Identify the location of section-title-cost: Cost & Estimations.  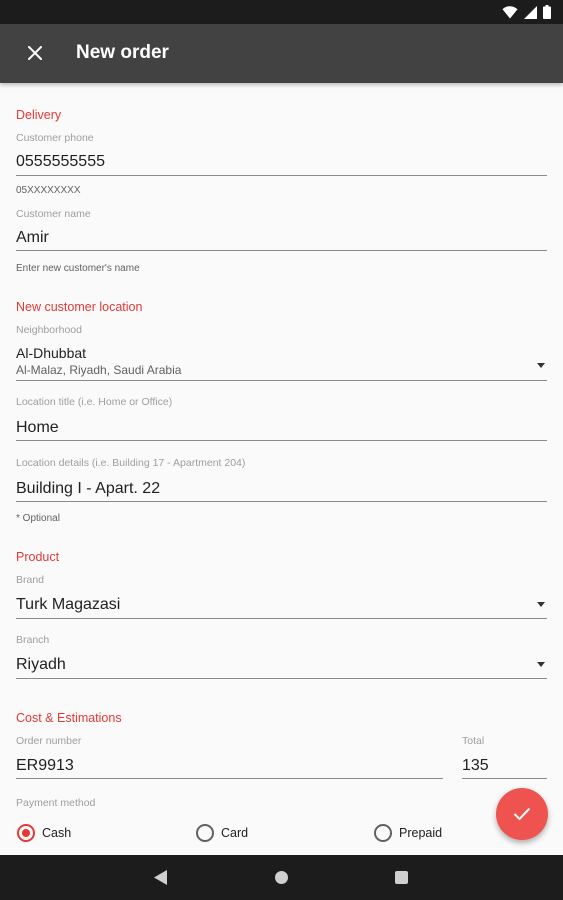
(69, 718).